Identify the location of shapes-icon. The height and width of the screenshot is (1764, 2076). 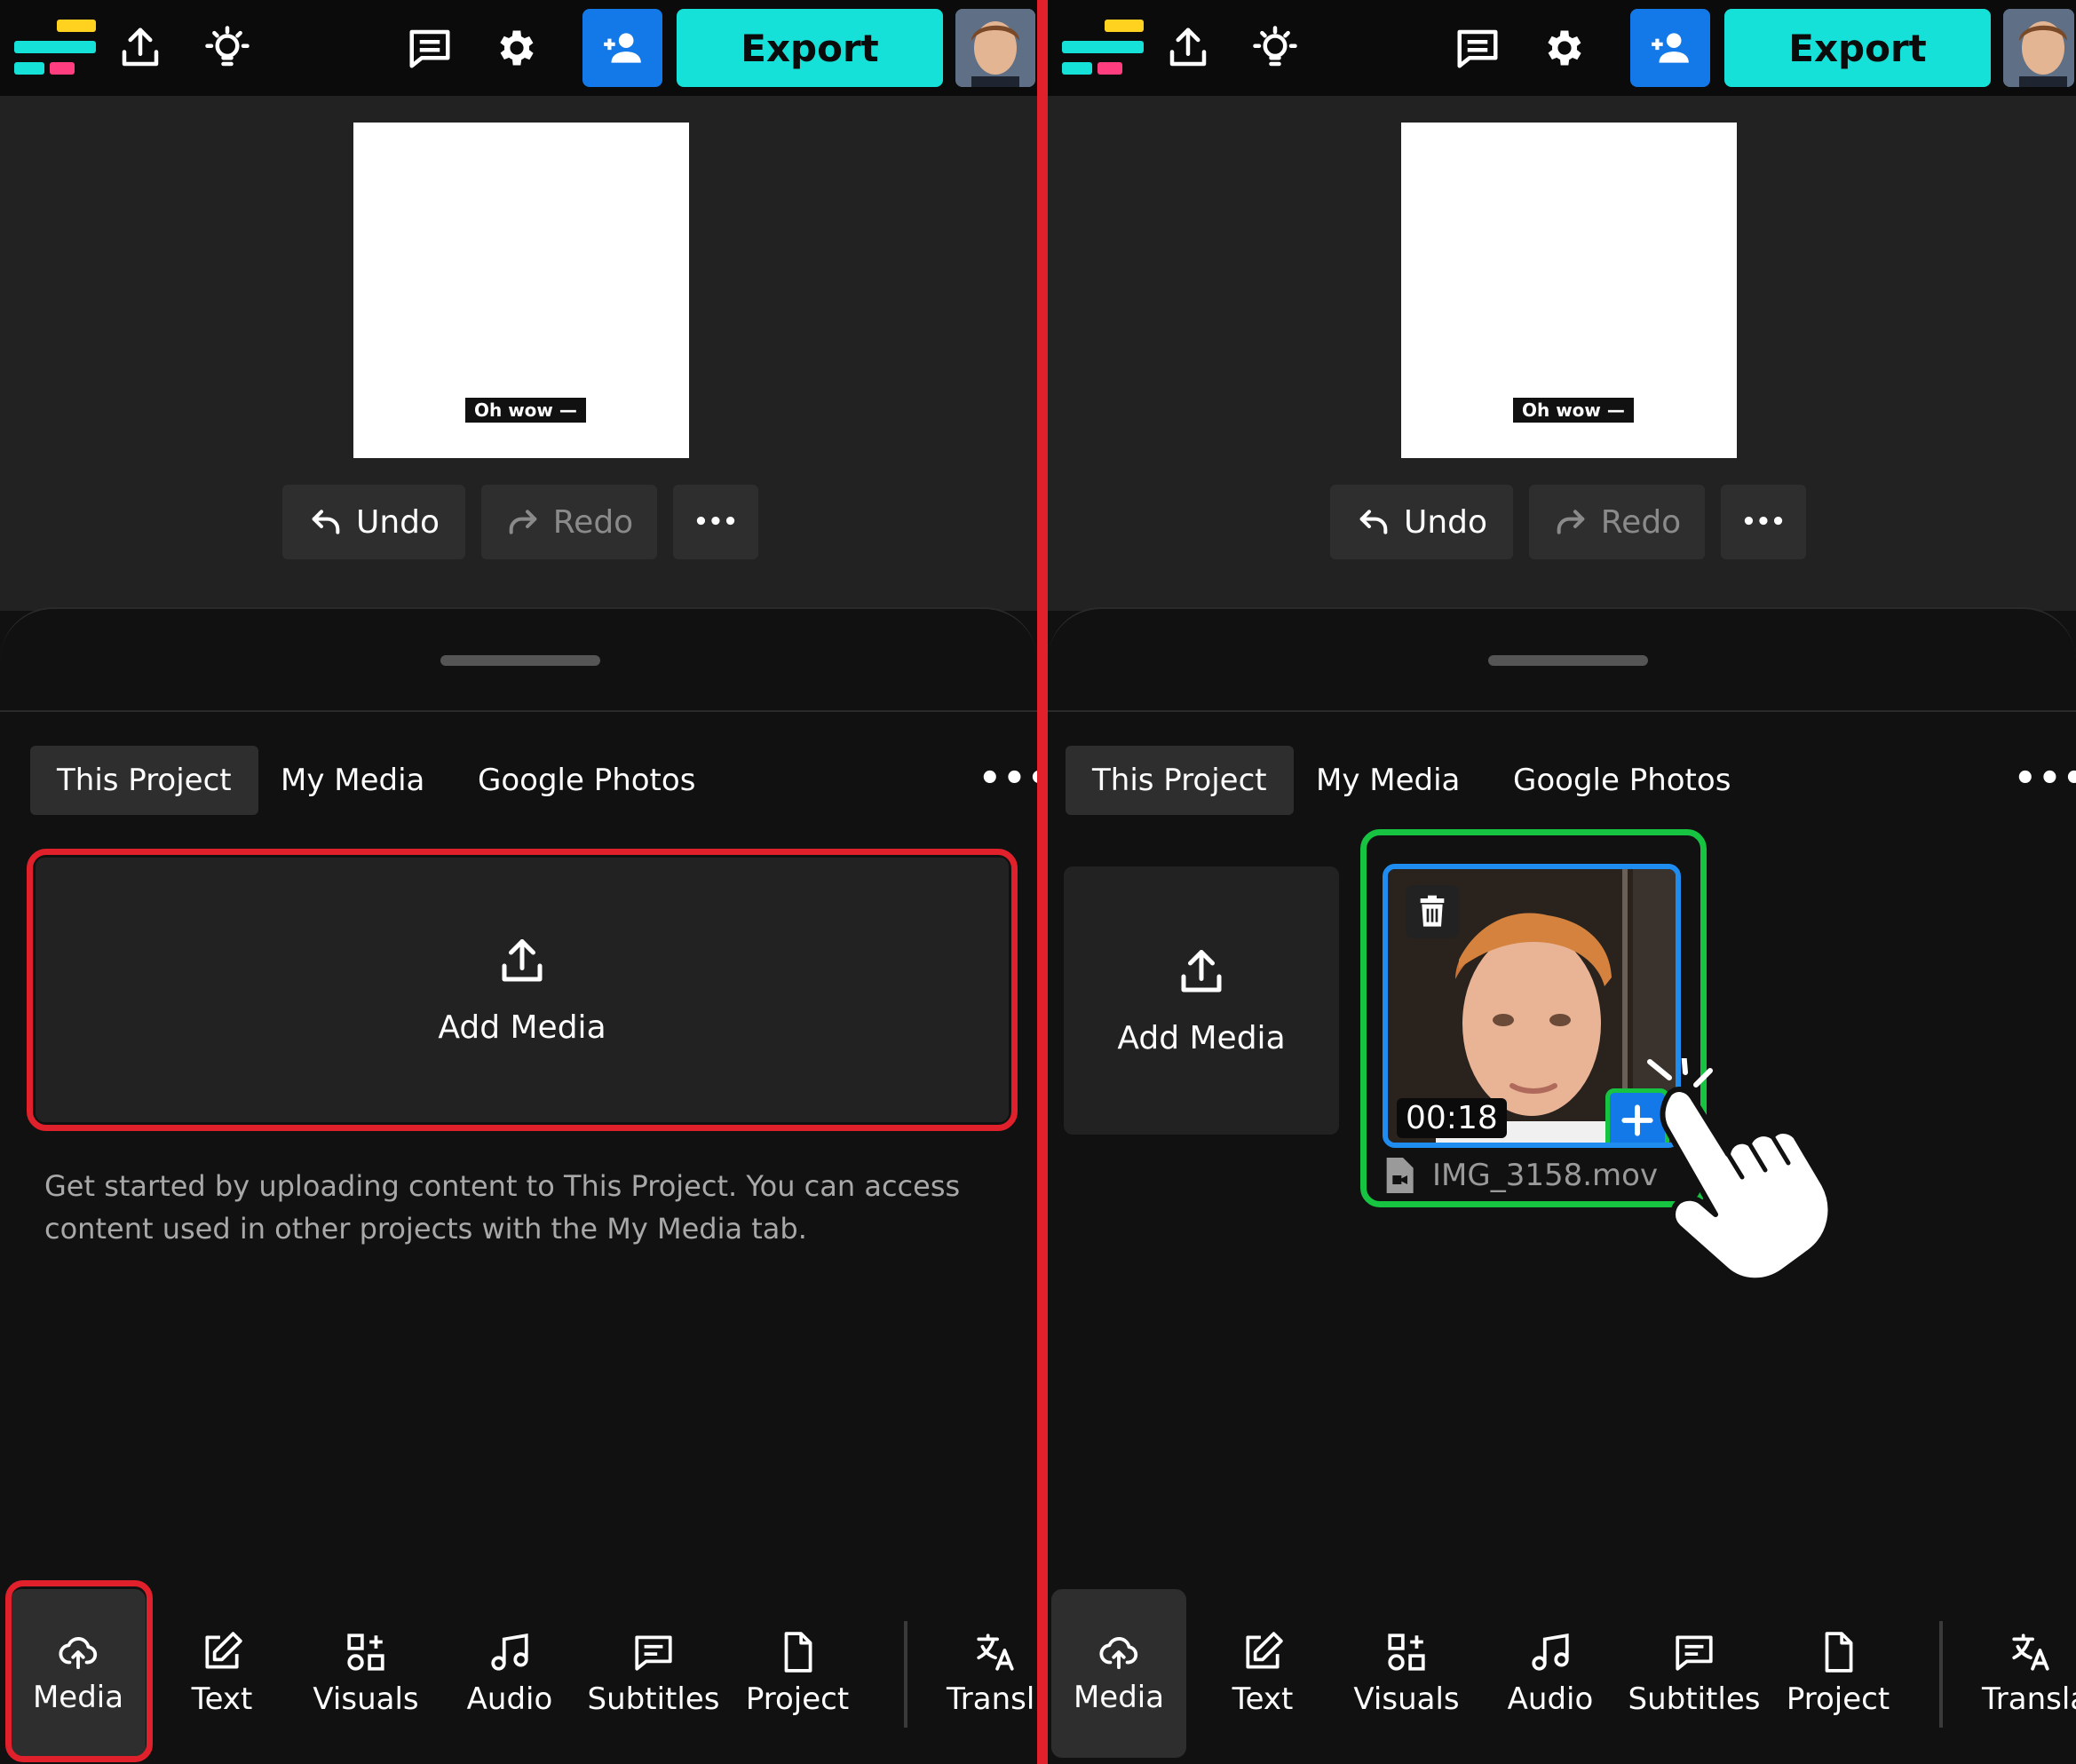
(365, 1652).